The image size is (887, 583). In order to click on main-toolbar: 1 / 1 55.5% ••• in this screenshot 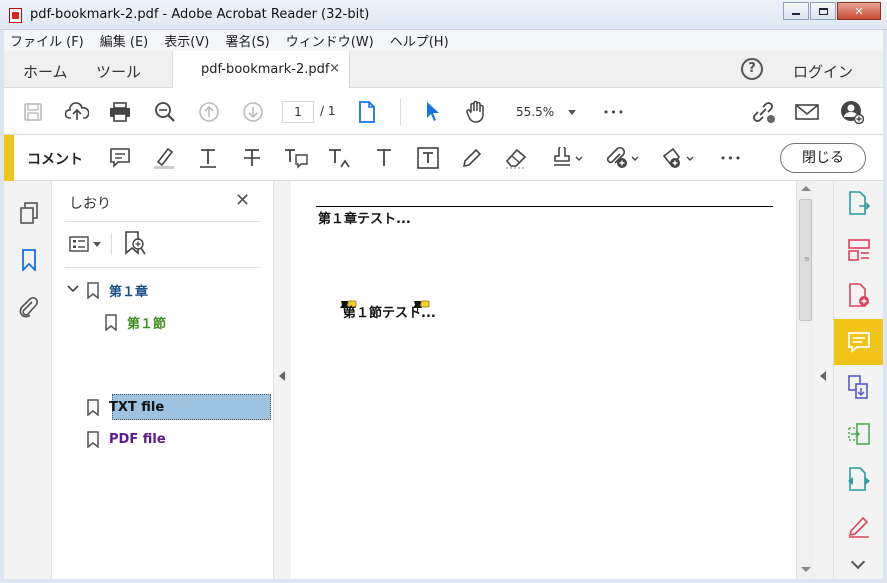, I will do `click(443, 111)`.